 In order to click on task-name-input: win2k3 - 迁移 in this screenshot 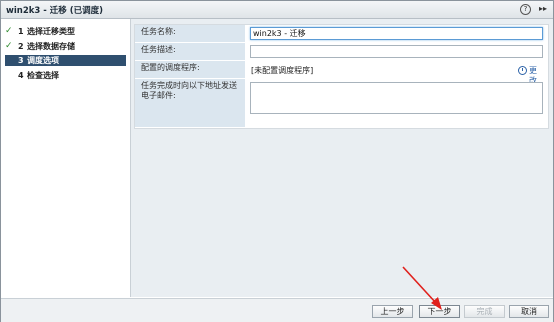, I will do `click(396, 33)`.